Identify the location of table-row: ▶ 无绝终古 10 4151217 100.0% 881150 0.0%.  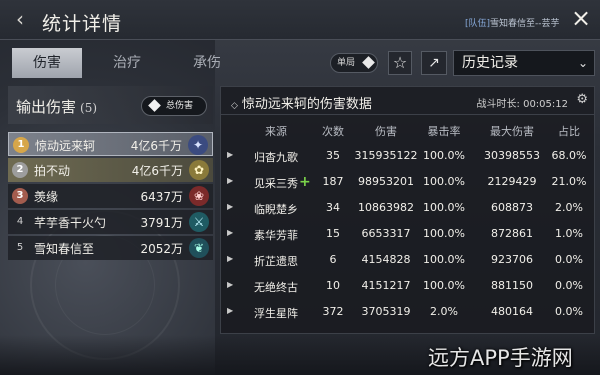
(407, 286).